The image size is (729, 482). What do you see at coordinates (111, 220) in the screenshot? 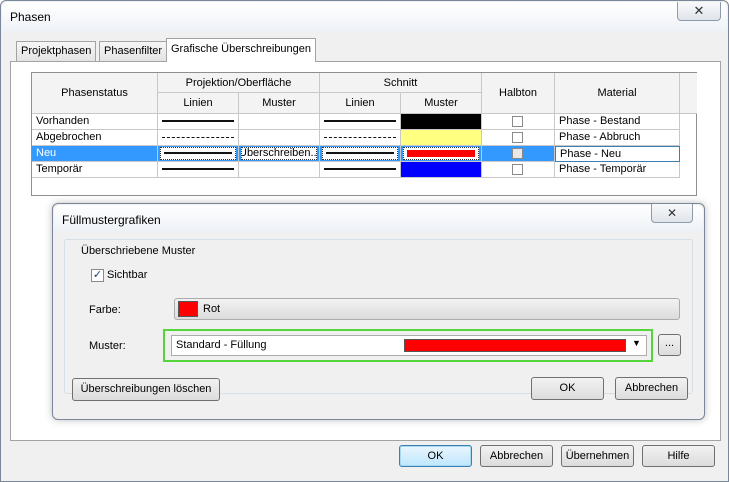
I see `sub-dialog-title: Füllmustergrafiken` at bounding box center [111, 220].